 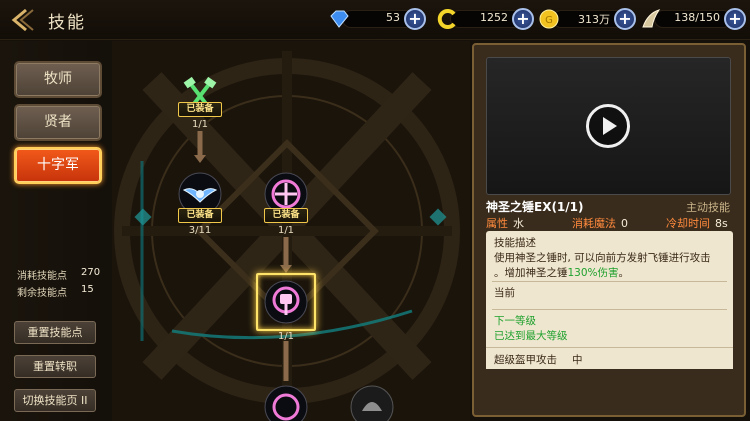 What do you see at coordinates (200, 230) in the screenshot?
I see `skill-level: 3/11` at bounding box center [200, 230].